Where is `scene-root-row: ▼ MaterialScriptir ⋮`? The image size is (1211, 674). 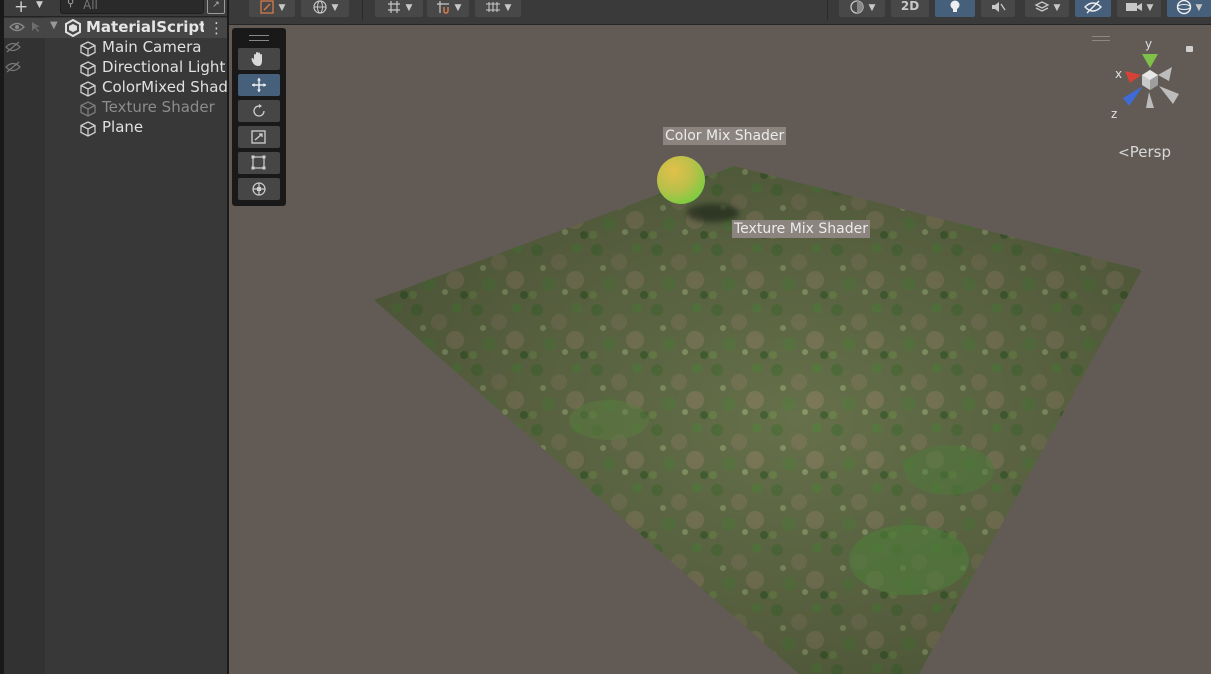 scene-root-row: ▼ MaterialScriptir ⋮ is located at coordinates (116, 28).